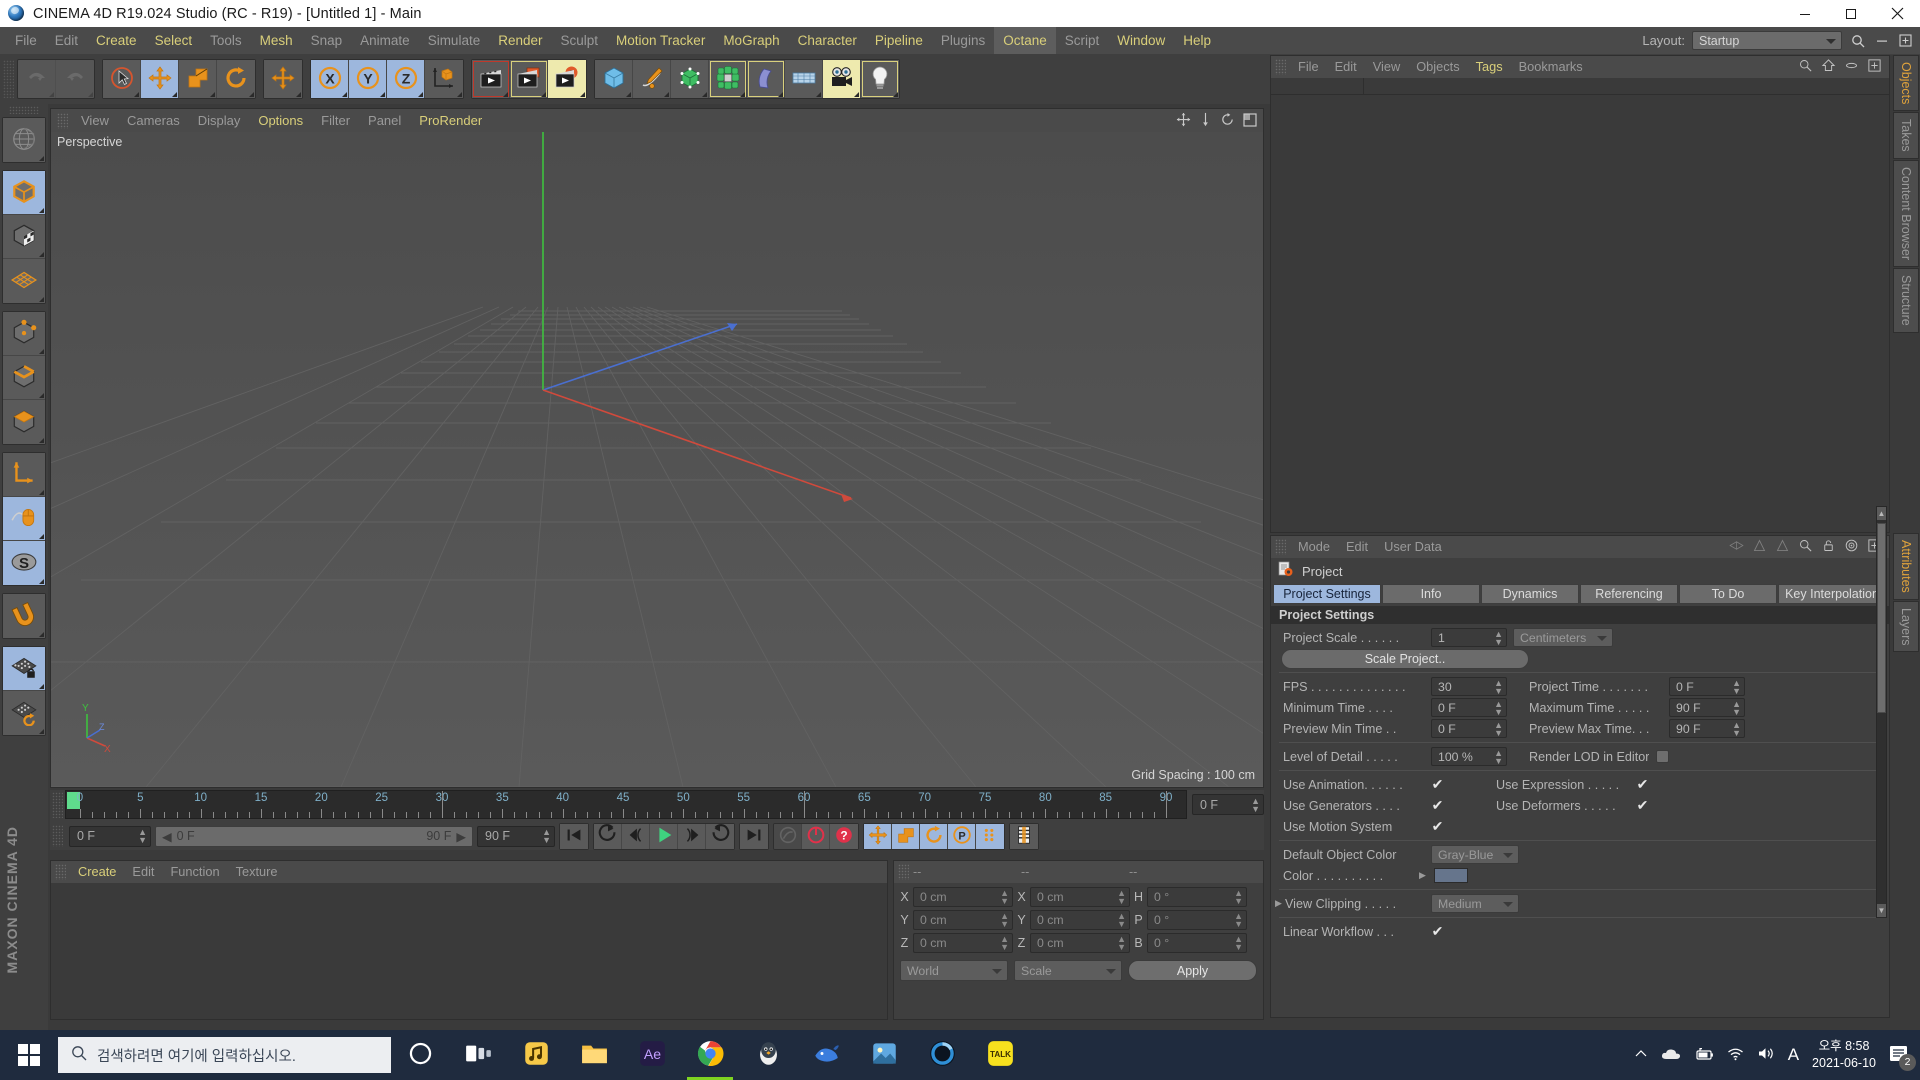 The image size is (1920, 1080). Describe the element at coordinates (580, 40) in the screenshot. I see `menu-item-sculpt: Sculpt` at that location.